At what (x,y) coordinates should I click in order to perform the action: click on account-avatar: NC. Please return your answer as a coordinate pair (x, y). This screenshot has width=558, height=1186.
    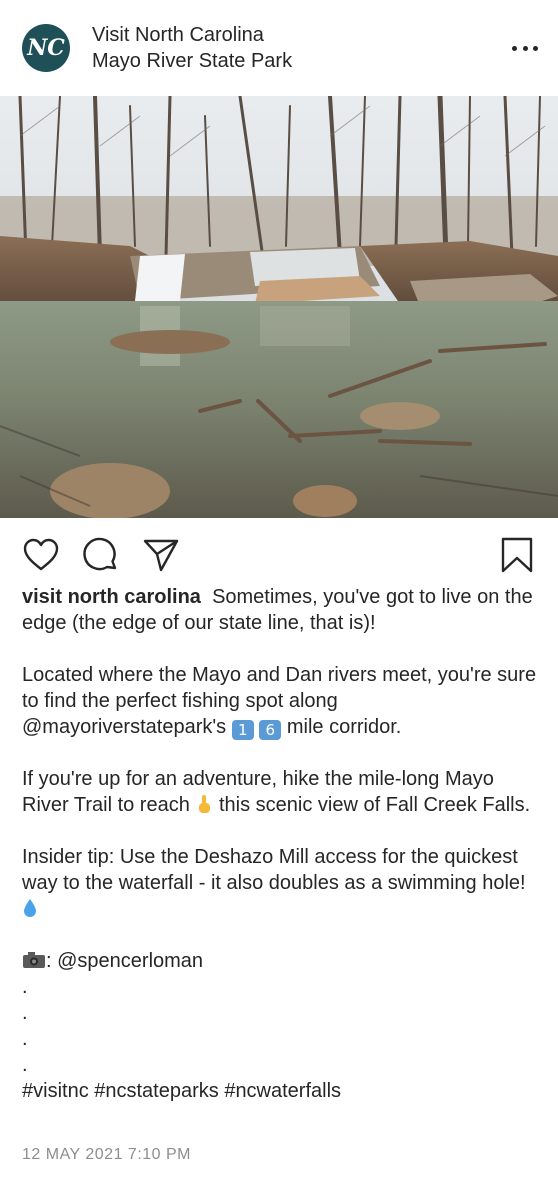
    Looking at the image, I should click on (46, 48).